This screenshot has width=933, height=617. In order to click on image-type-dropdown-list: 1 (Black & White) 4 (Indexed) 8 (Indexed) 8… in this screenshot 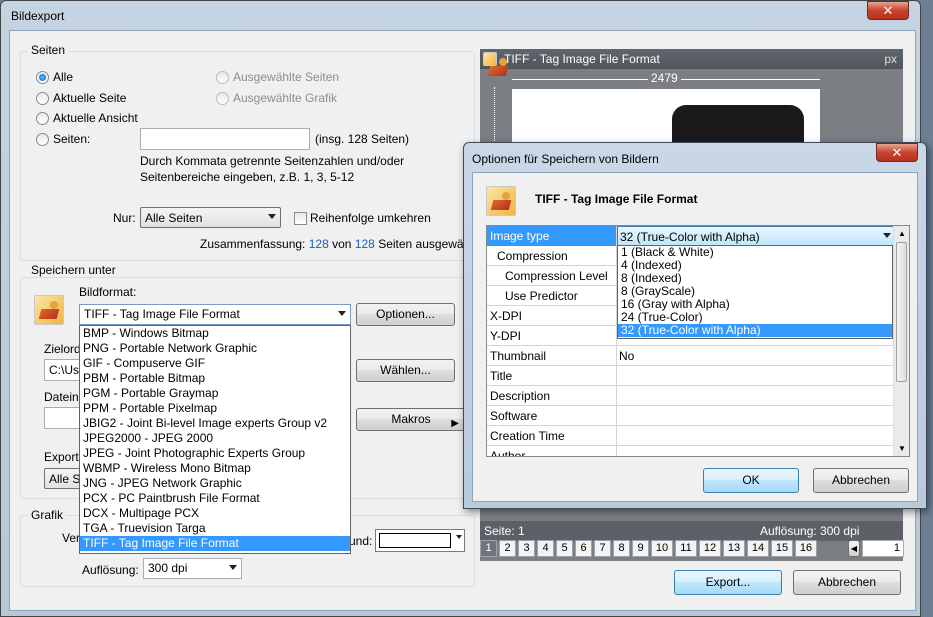, I will do `click(755, 292)`.